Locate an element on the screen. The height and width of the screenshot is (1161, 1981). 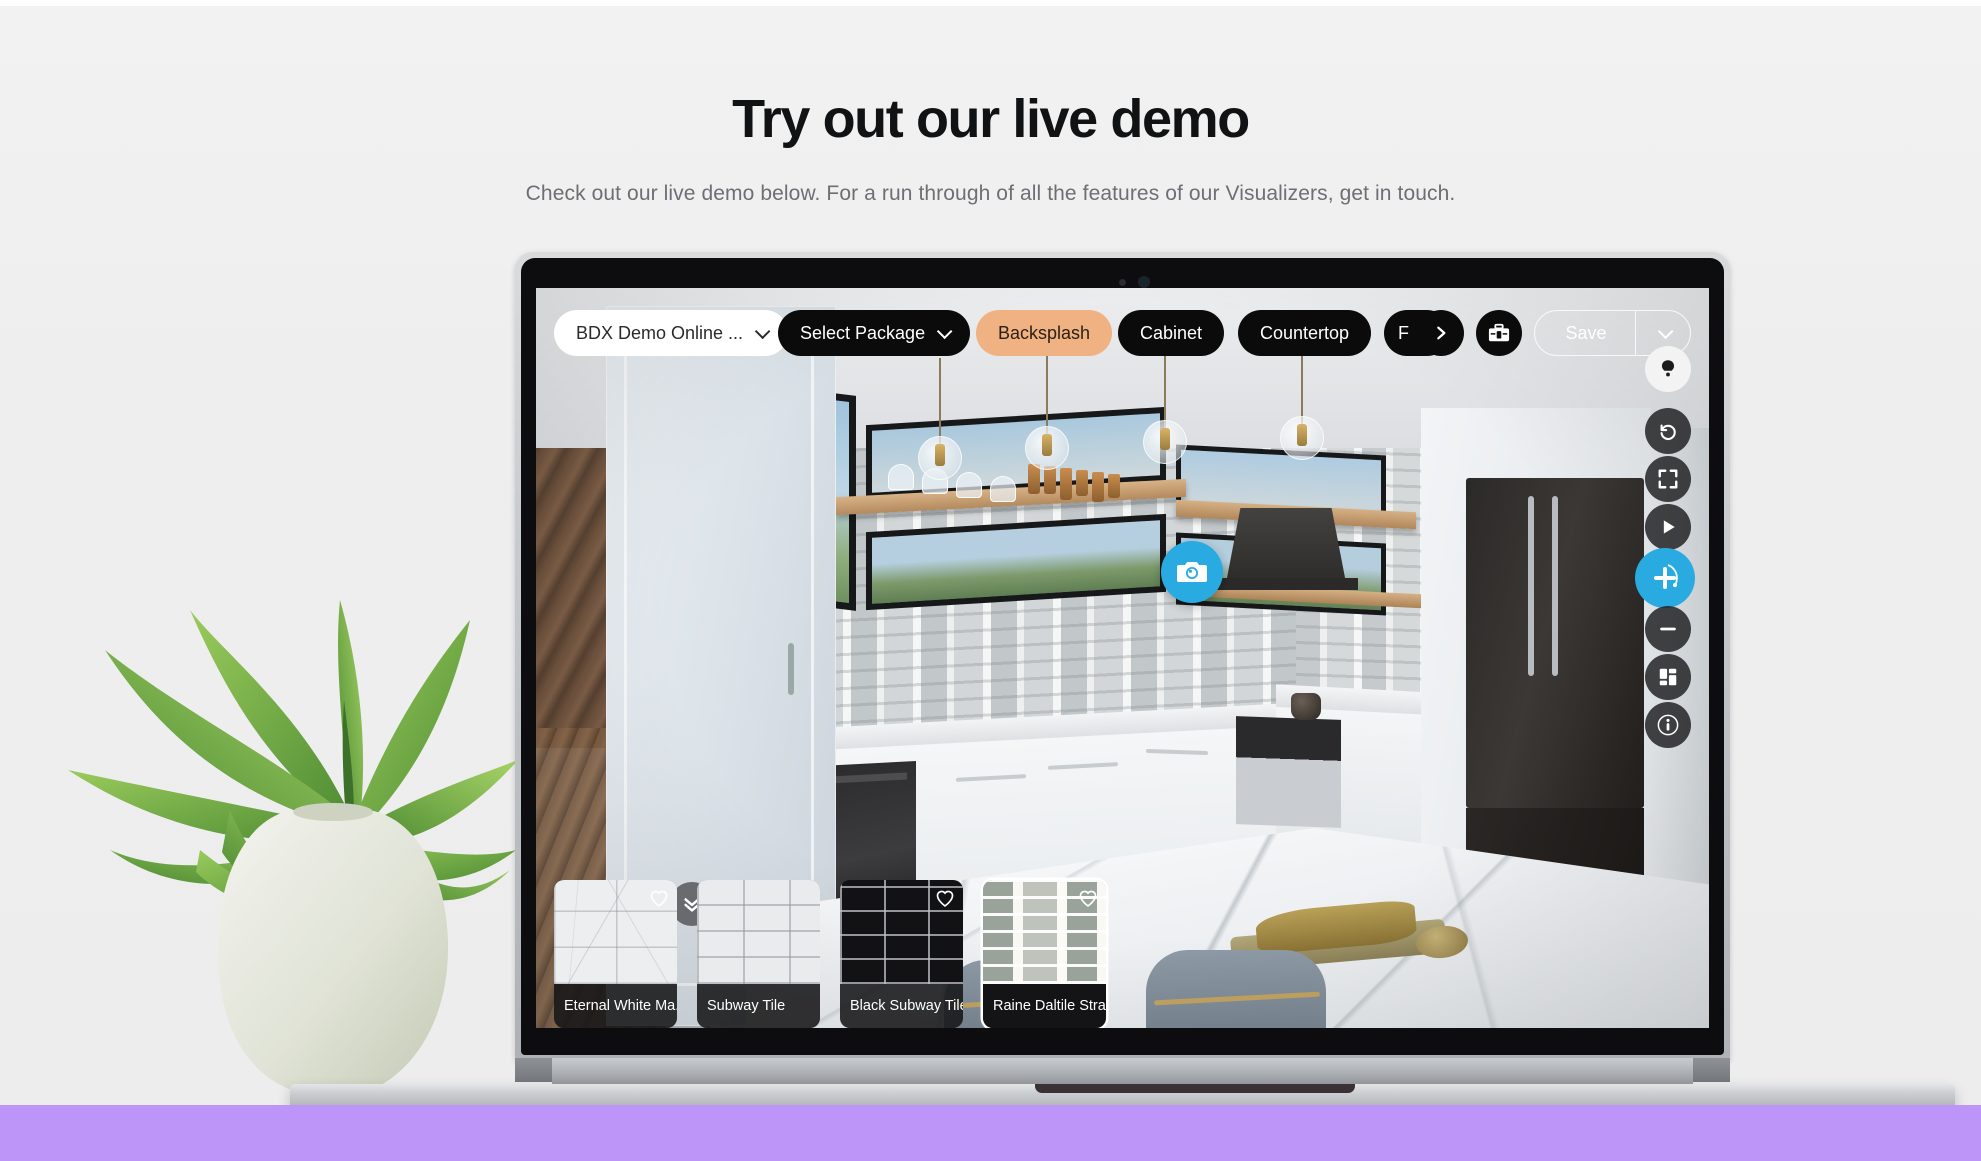
package-selector-label: Select Package is located at coordinates (863, 332).